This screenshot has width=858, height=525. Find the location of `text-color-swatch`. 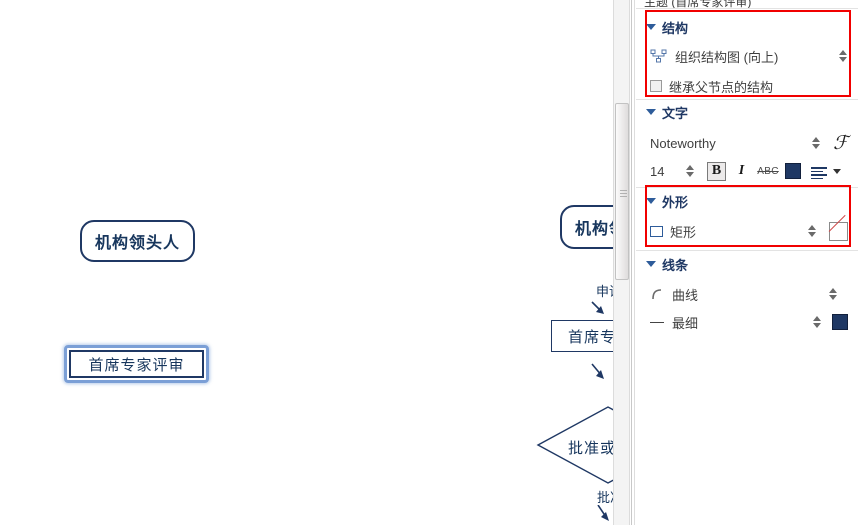

text-color-swatch is located at coordinates (793, 171).